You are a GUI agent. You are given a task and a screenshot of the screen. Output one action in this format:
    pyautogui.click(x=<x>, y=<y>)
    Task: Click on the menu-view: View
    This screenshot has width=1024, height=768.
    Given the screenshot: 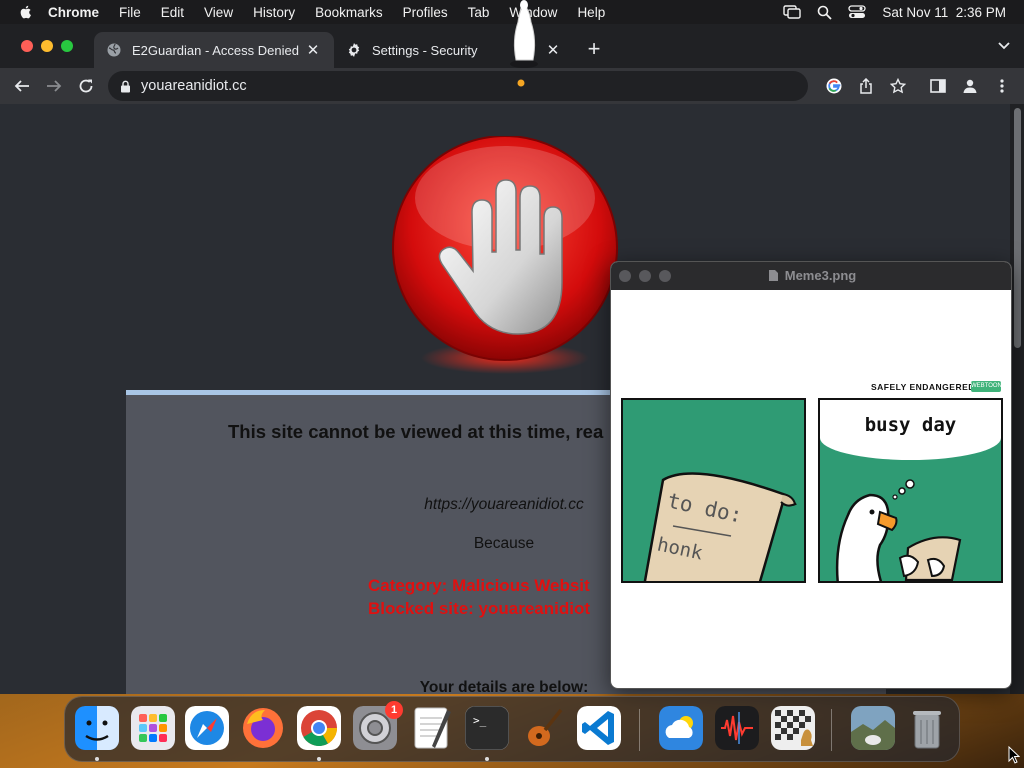 What is the action you would take?
    pyautogui.click(x=218, y=12)
    